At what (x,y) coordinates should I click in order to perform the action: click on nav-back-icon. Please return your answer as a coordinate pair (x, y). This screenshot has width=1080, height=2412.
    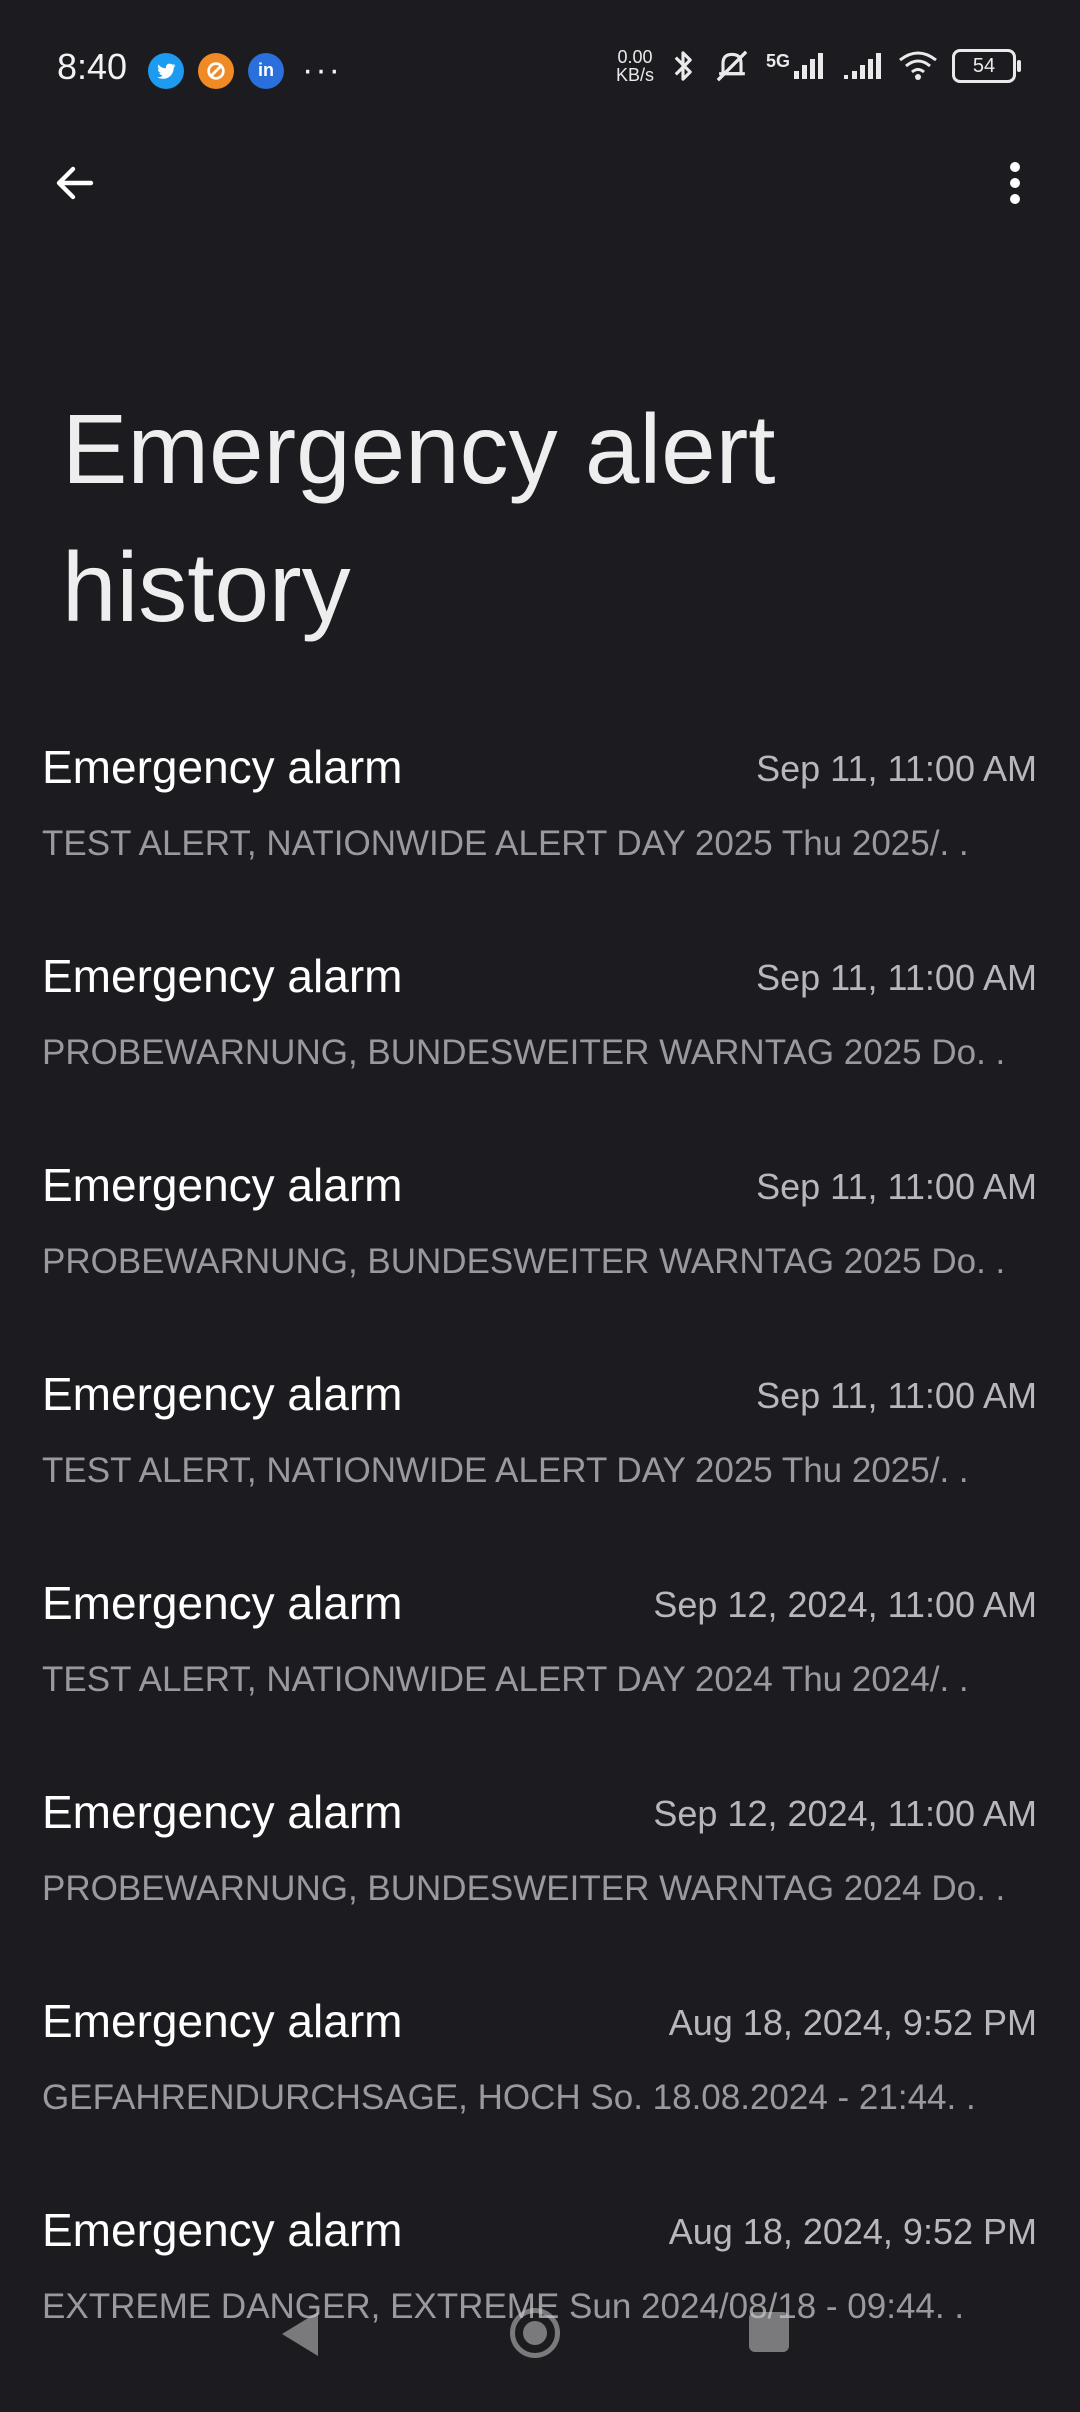
    Looking at the image, I should click on (300, 2334).